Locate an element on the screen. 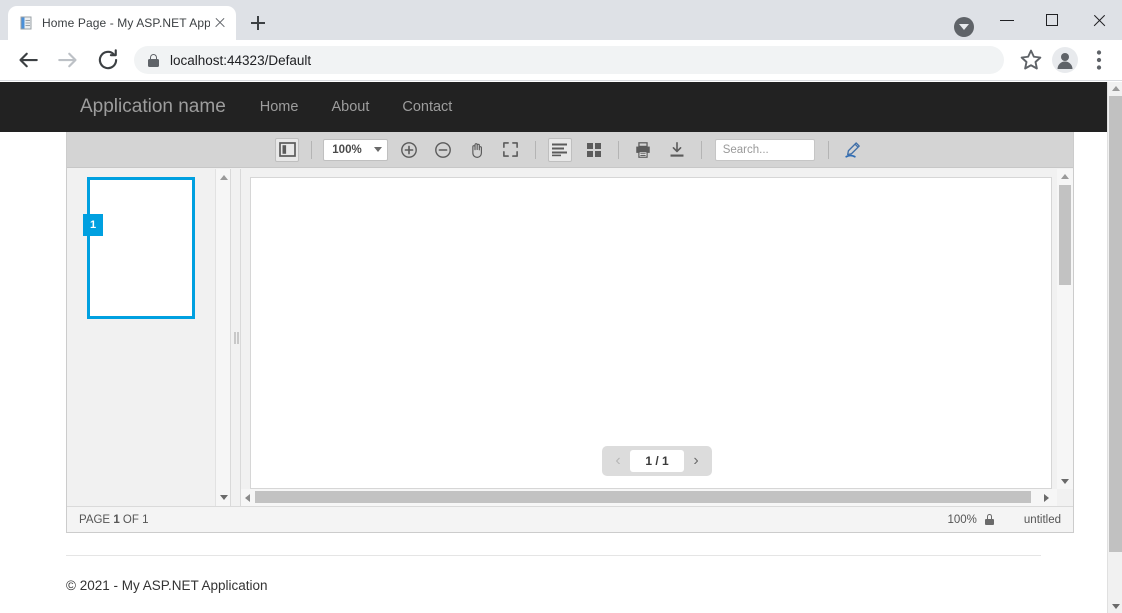  footer-text: © 2021 - My ASP.NET Application is located at coordinates (167, 585).